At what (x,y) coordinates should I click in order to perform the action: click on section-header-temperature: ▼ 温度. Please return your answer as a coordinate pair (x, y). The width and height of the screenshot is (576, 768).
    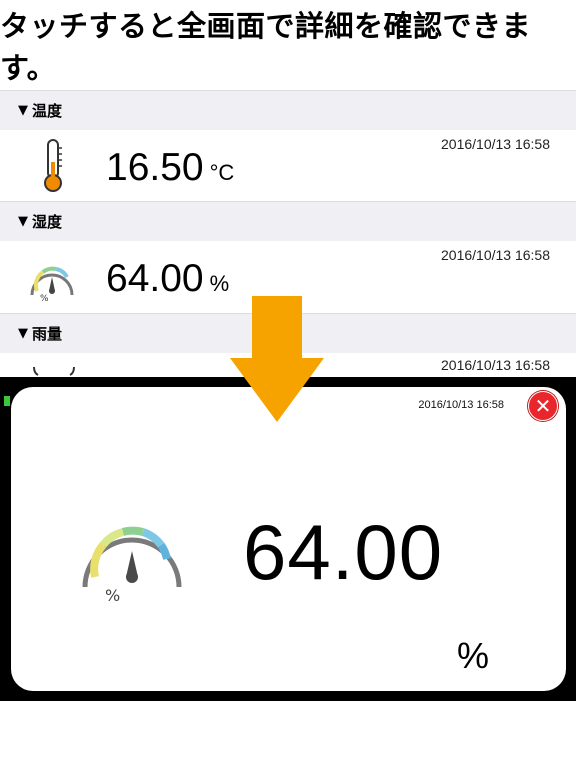
    Looking at the image, I should click on (288, 110).